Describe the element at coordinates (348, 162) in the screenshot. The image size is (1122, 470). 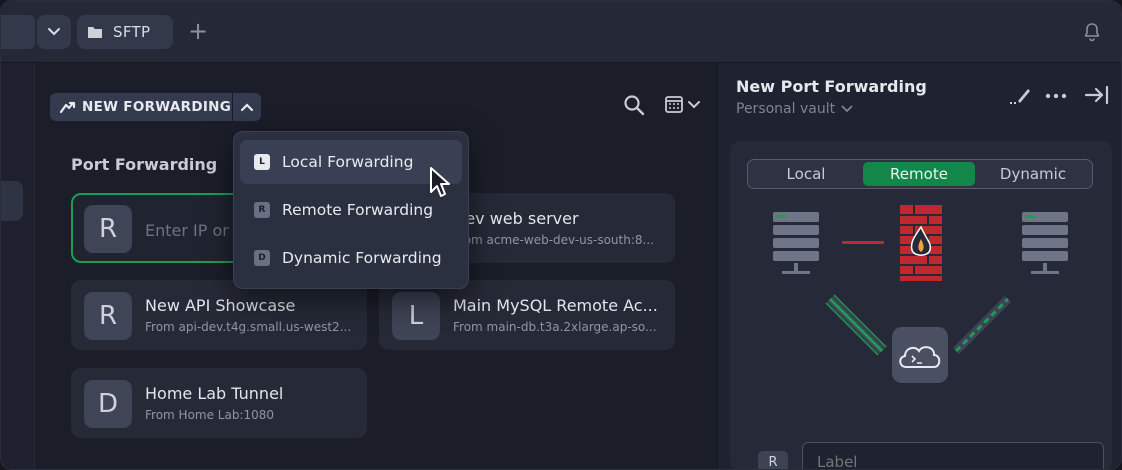
I see `menu-item-label: Local Forwarding` at that location.